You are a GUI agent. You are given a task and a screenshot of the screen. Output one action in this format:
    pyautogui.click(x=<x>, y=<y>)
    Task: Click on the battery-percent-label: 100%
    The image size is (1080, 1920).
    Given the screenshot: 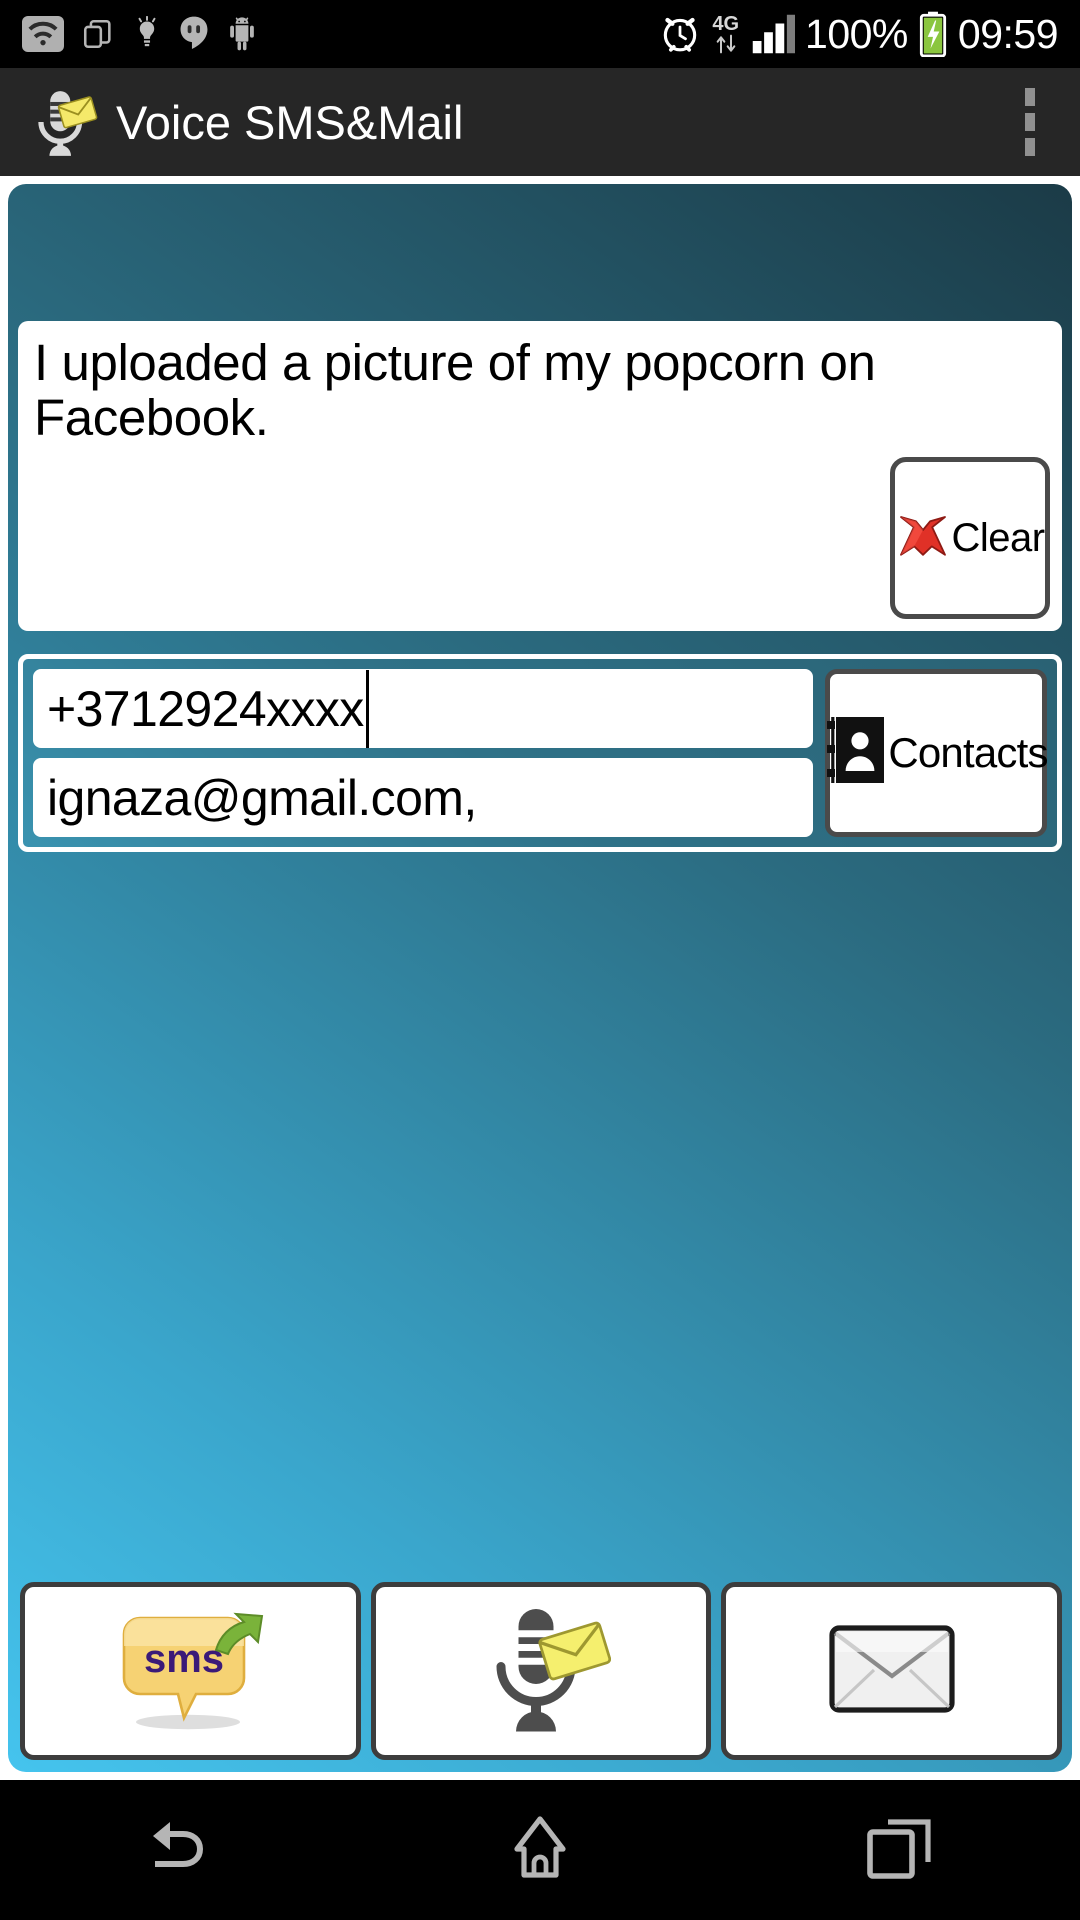 What is the action you would take?
    pyautogui.click(x=856, y=33)
    